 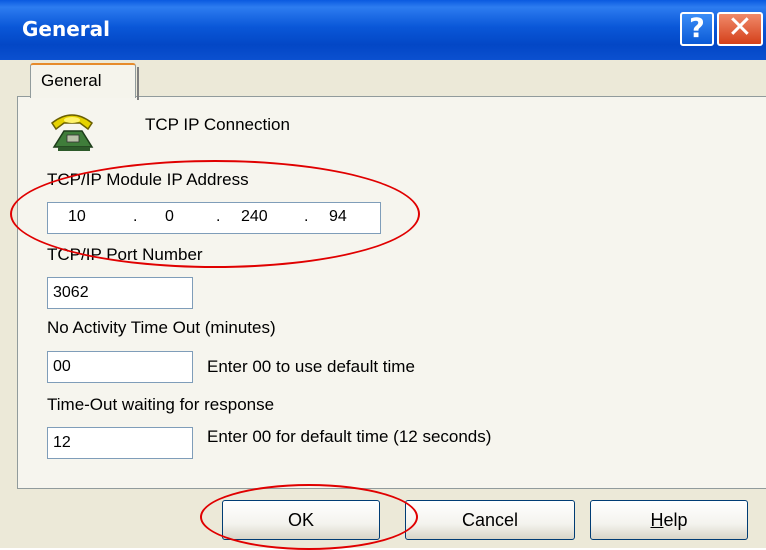 I want to click on ip-octet-4: 94, so click(x=338, y=217).